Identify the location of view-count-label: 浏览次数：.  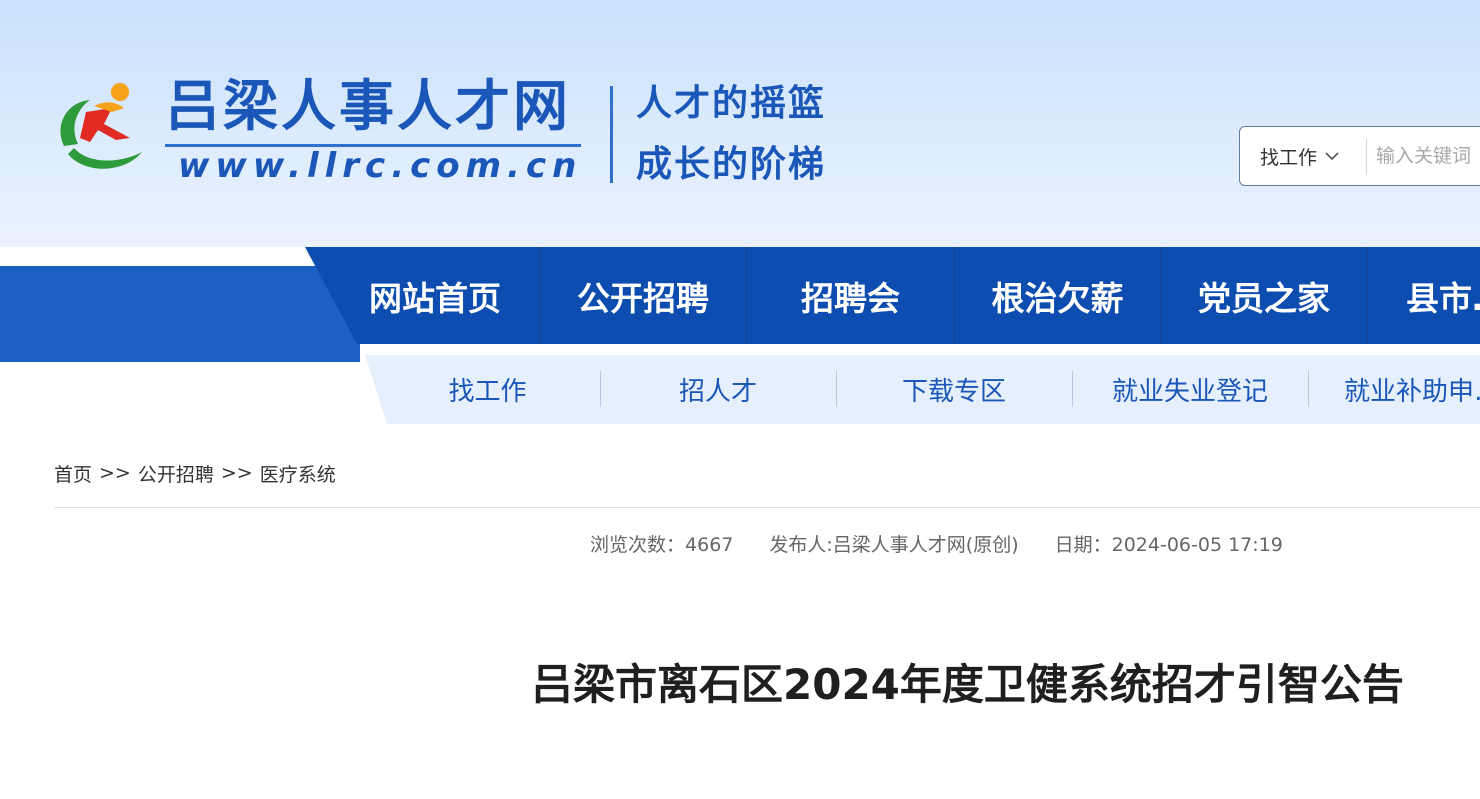
(638, 544).